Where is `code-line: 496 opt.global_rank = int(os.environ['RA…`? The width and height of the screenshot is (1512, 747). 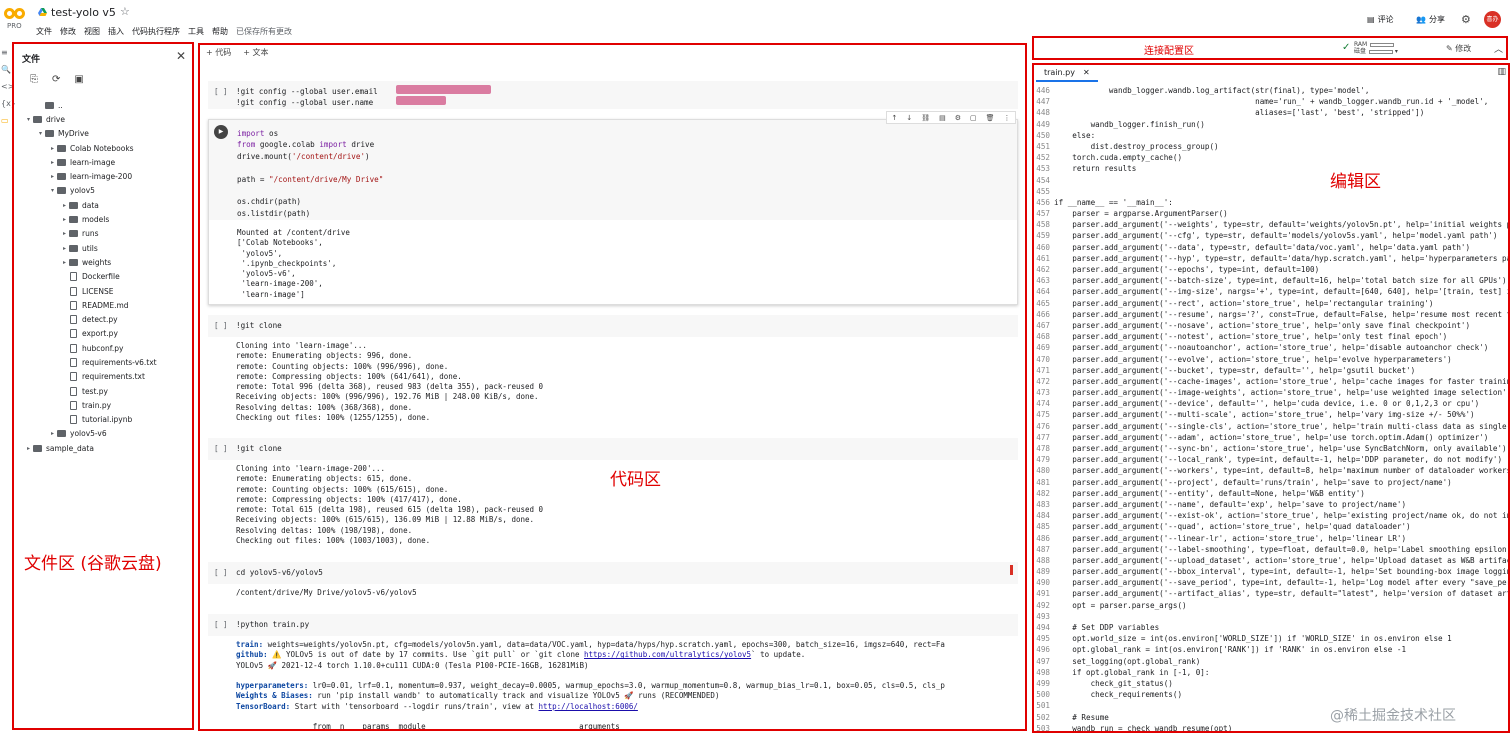
code-line: 496 opt.global_rank = int(os.environ['RA… is located at coordinates (1271, 649).